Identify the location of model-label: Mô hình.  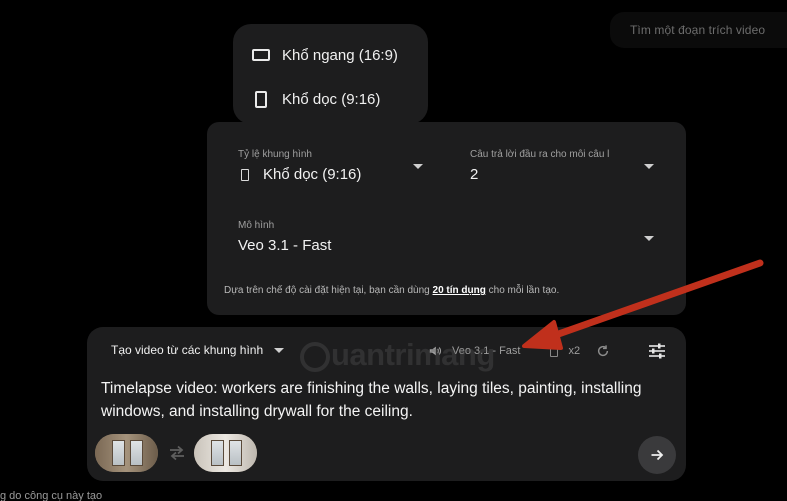
(256, 225).